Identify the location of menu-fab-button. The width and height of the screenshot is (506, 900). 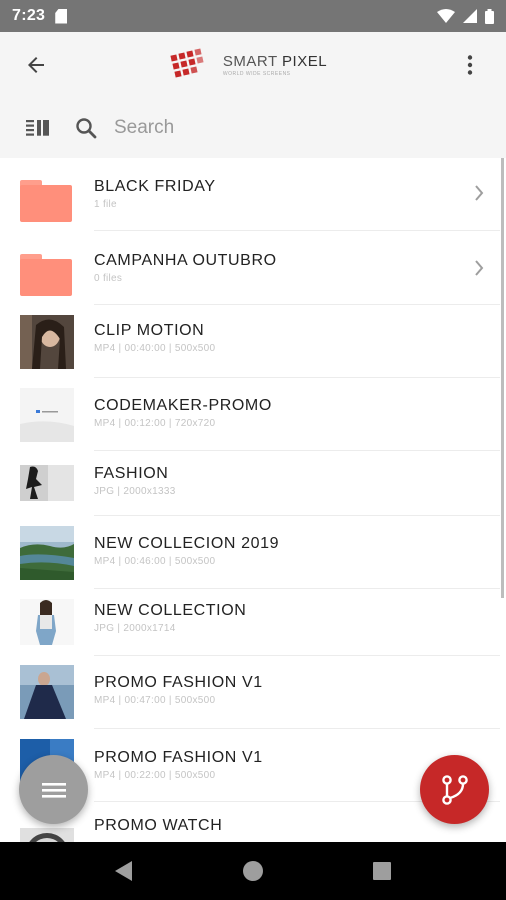
(53, 789).